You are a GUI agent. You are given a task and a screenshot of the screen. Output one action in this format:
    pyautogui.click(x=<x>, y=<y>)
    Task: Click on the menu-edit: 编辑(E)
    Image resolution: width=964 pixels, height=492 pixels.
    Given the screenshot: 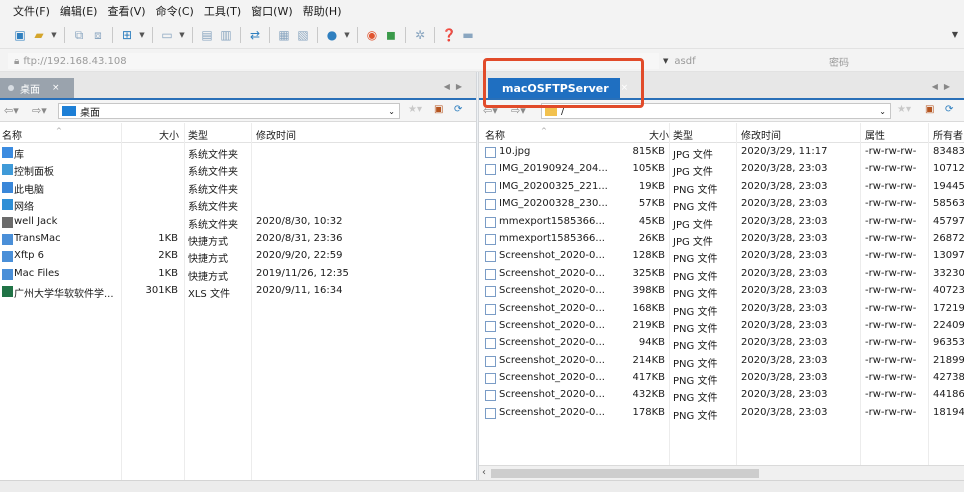 What is the action you would take?
    pyautogui.click(x=79, y=11)
    